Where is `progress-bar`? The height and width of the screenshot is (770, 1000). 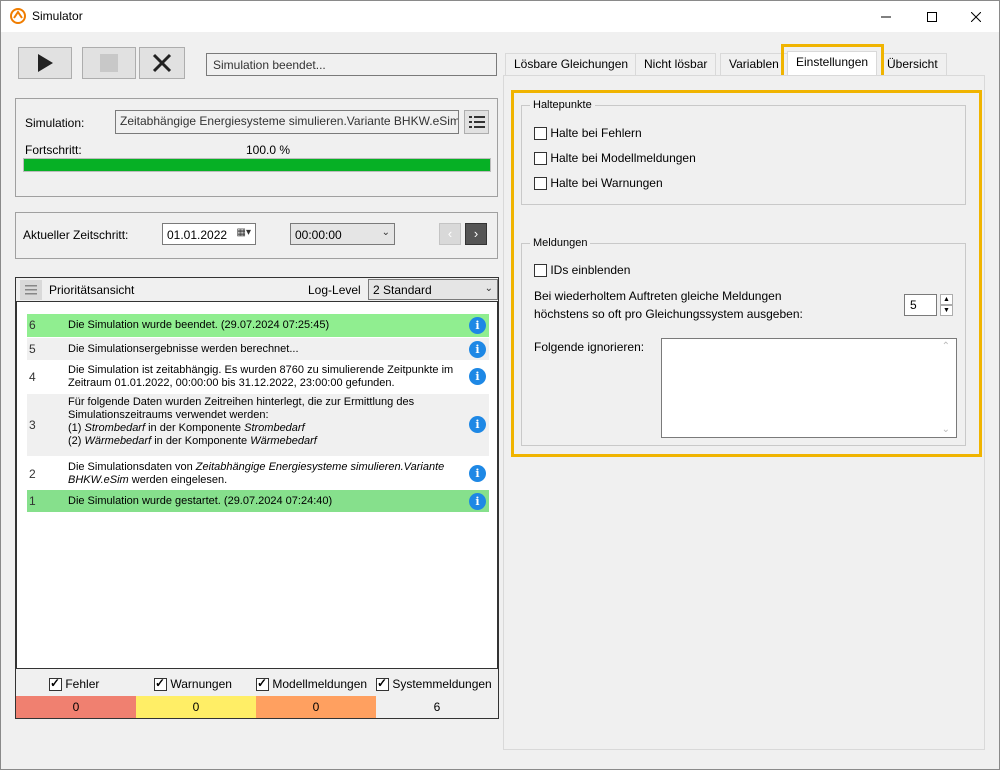 progress-bar is located at coordinates (257, 165).